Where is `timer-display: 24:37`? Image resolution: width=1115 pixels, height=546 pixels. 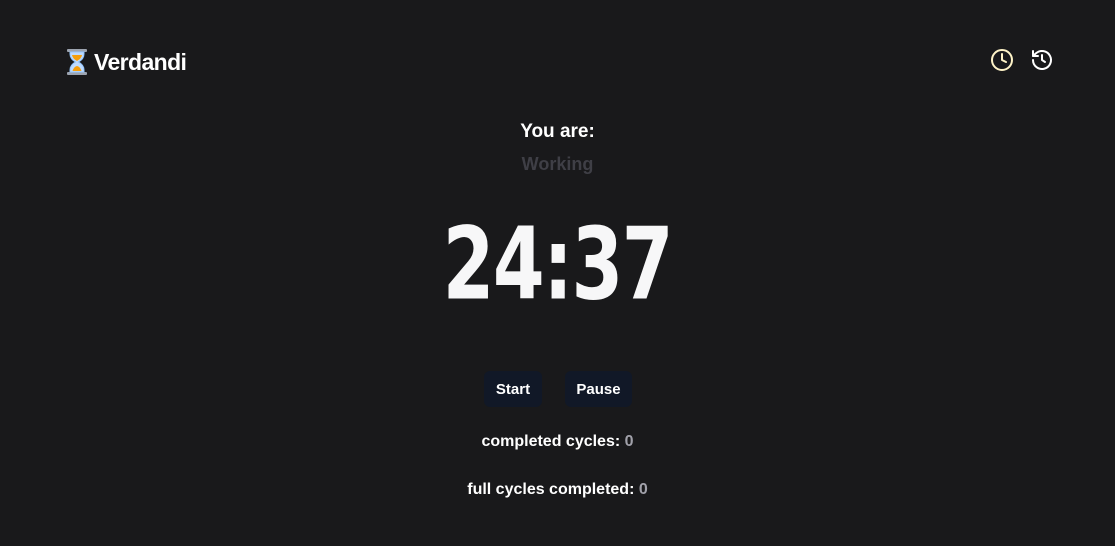
timer-display: 24:37 is located at coordinates (558, 265).